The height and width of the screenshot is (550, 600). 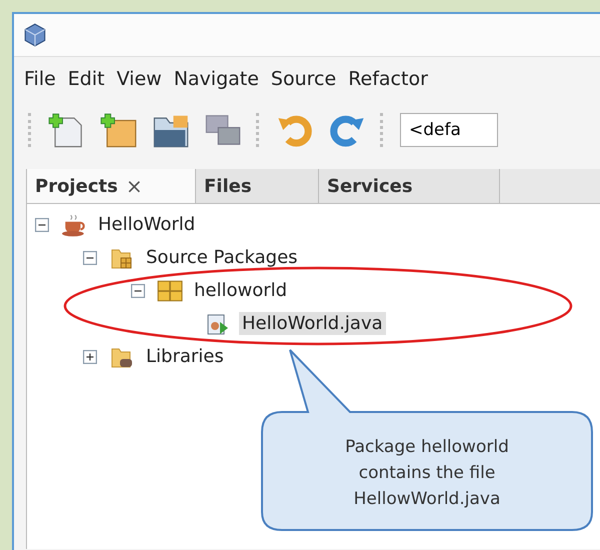 I want to click on tree-item: Libraries, so click(x=185, y=356).